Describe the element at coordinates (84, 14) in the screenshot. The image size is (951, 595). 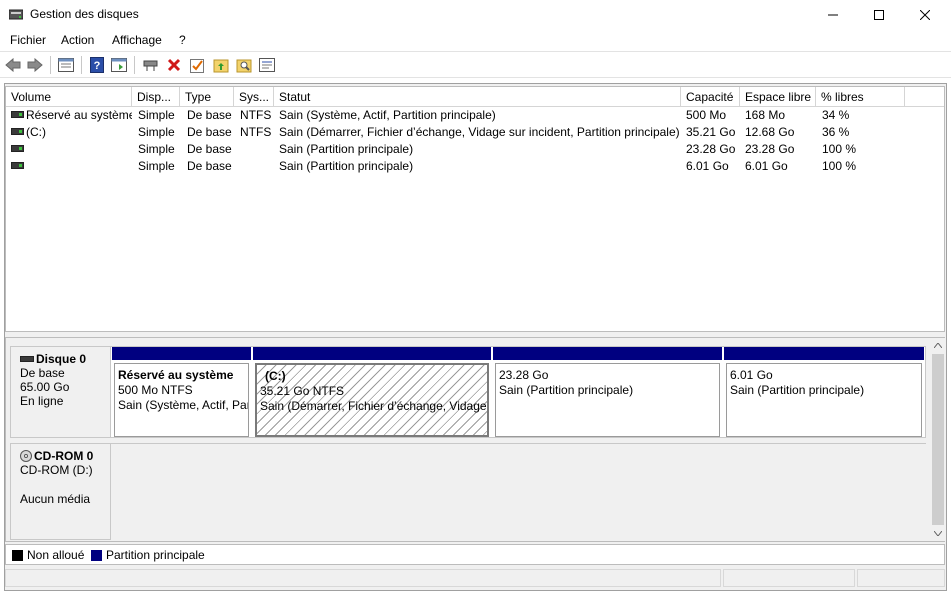
I see `window-title: Gestion des disques` at that location.